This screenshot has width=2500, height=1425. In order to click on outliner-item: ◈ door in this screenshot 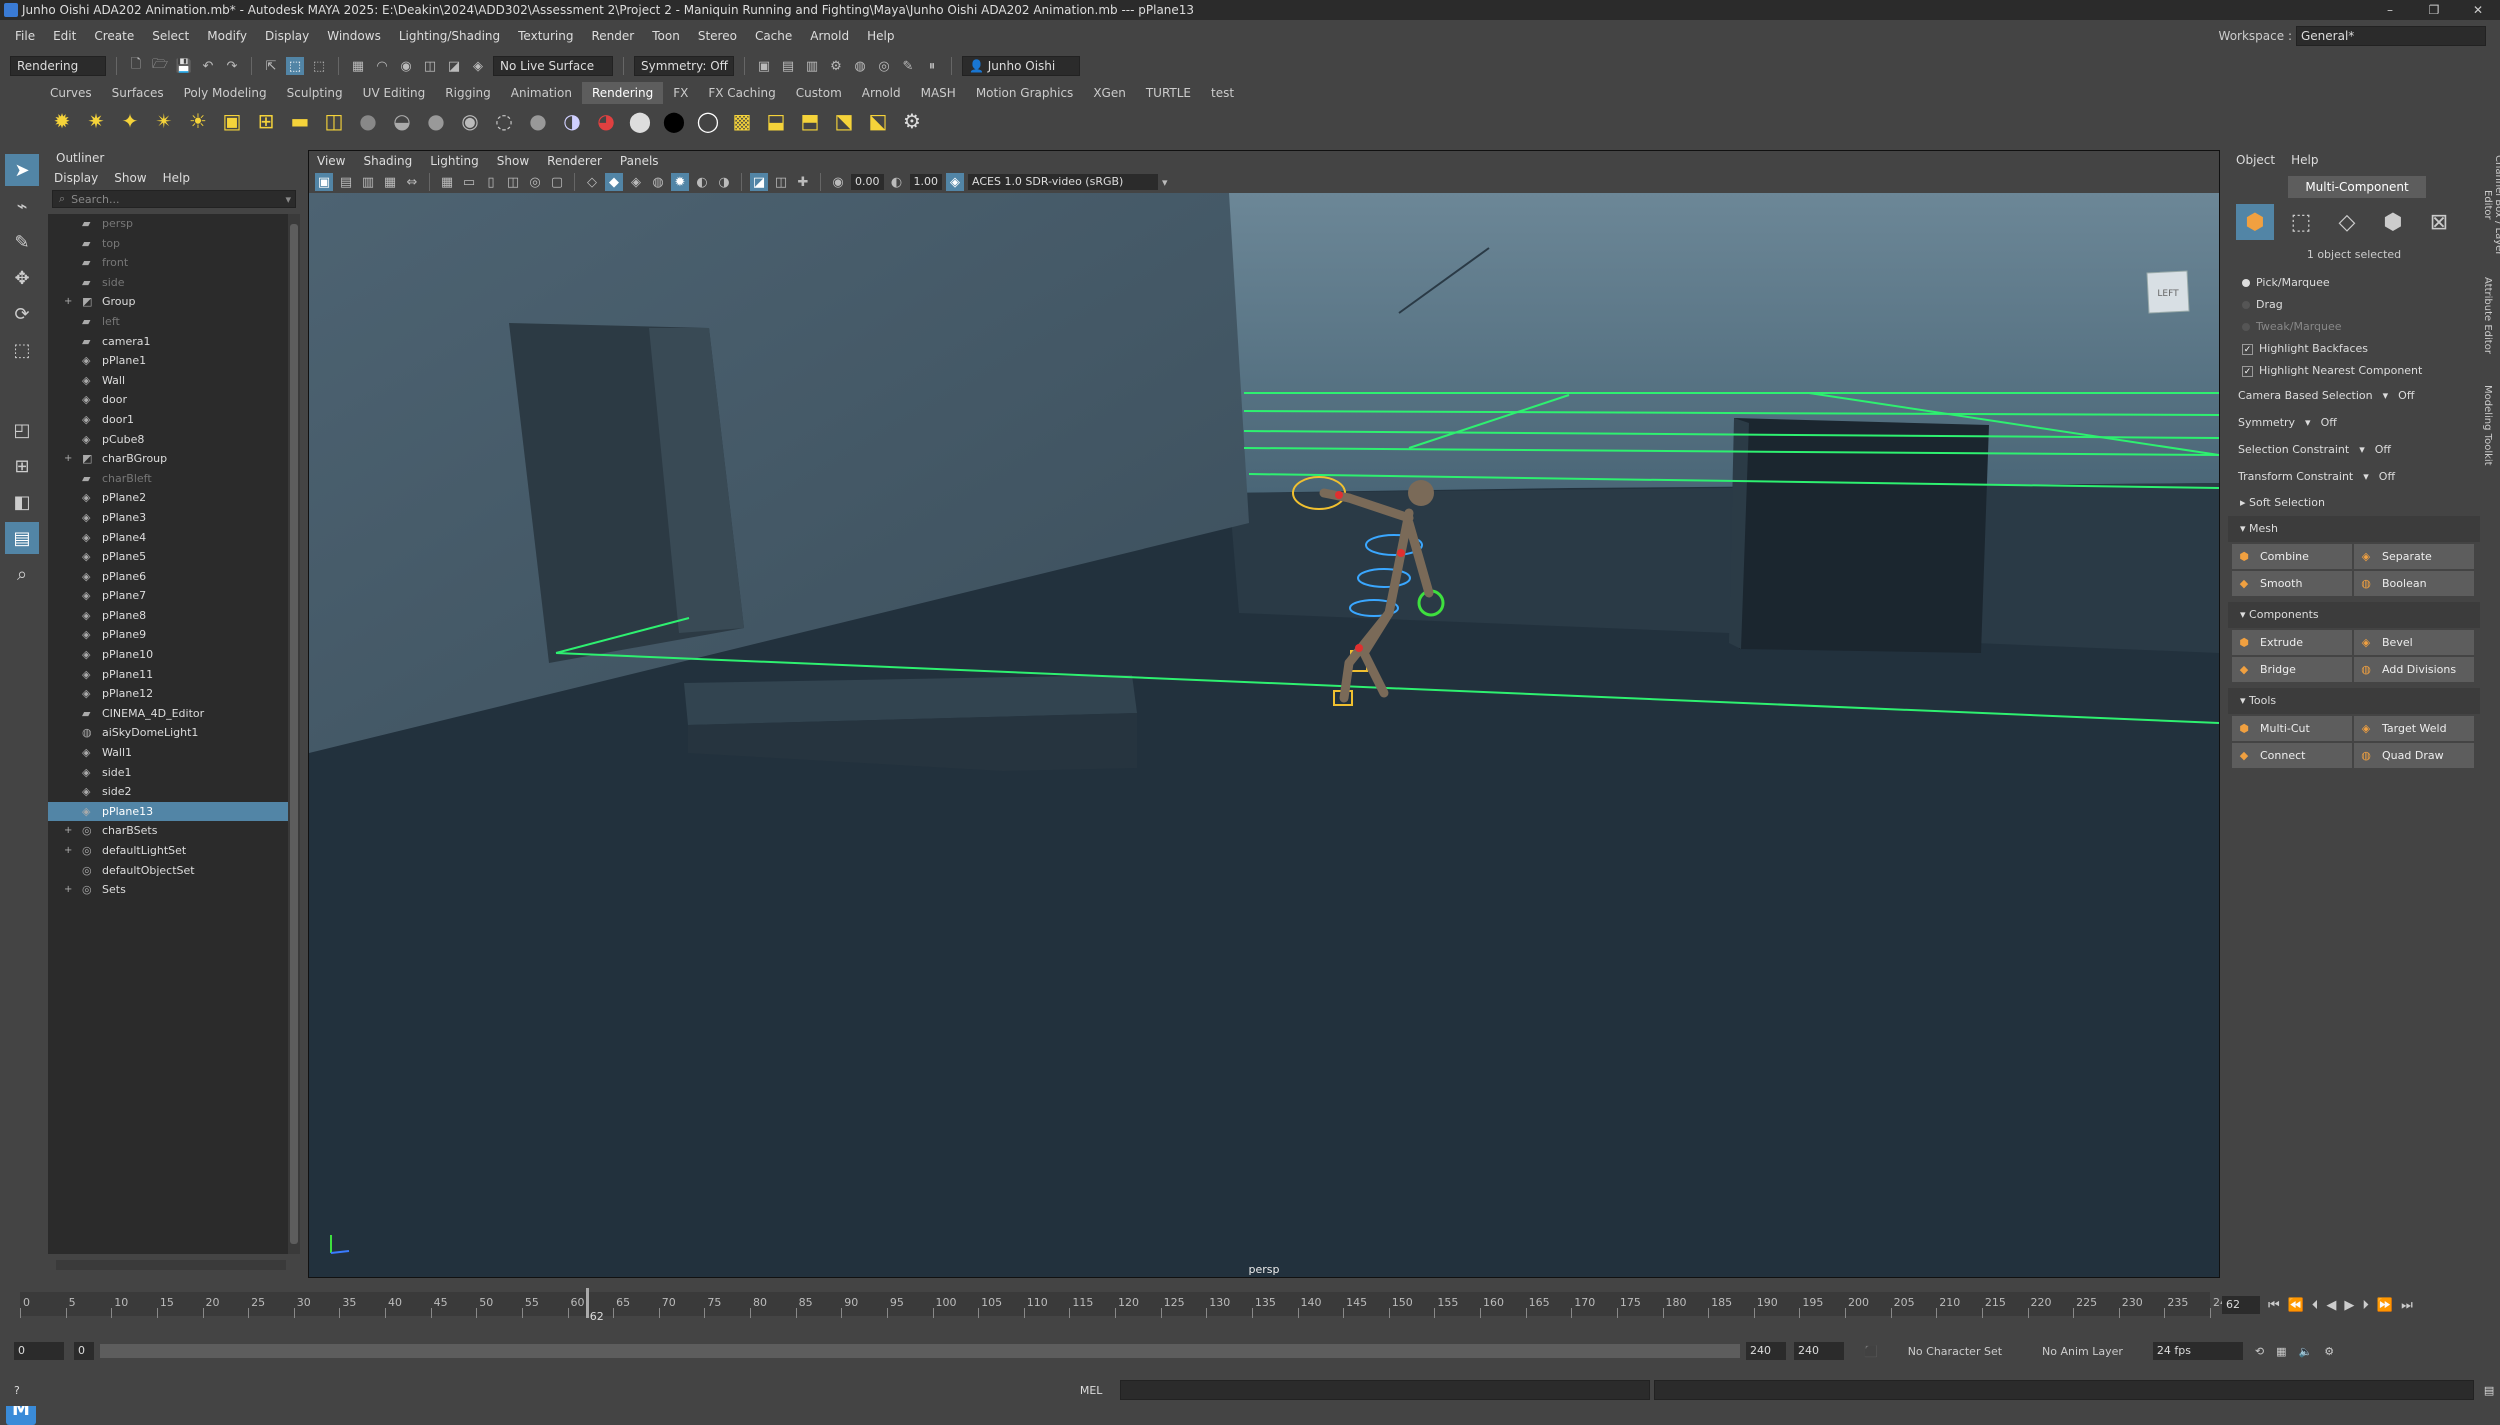, I will do `click(168, 400)`.